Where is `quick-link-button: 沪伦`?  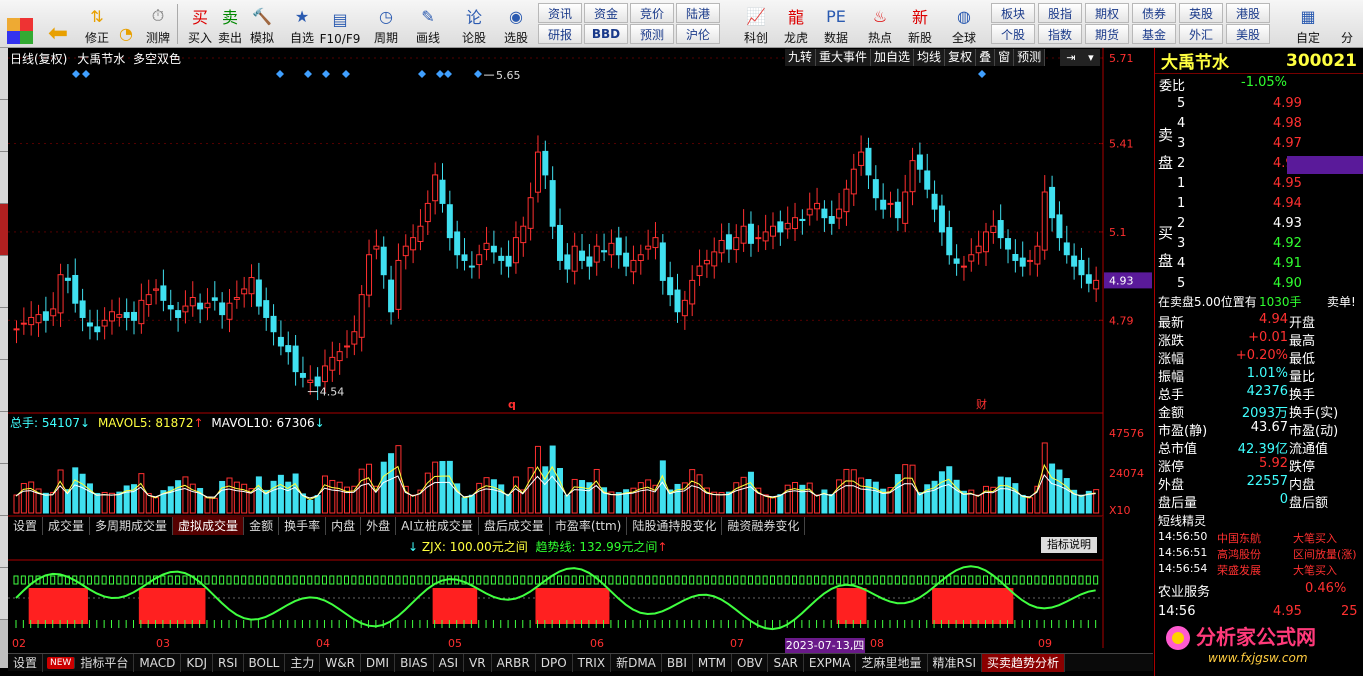
quick-link-button: 沪伦 is located at coordinates (698, 34).